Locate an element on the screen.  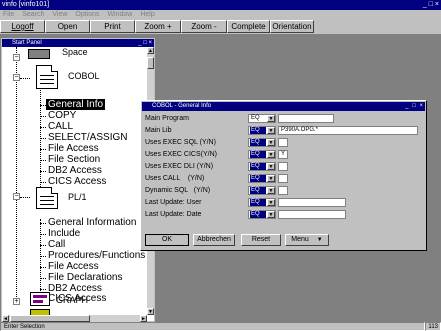
op-select-last-update-user: EQ ▼ is located at coordinates (262, 202).